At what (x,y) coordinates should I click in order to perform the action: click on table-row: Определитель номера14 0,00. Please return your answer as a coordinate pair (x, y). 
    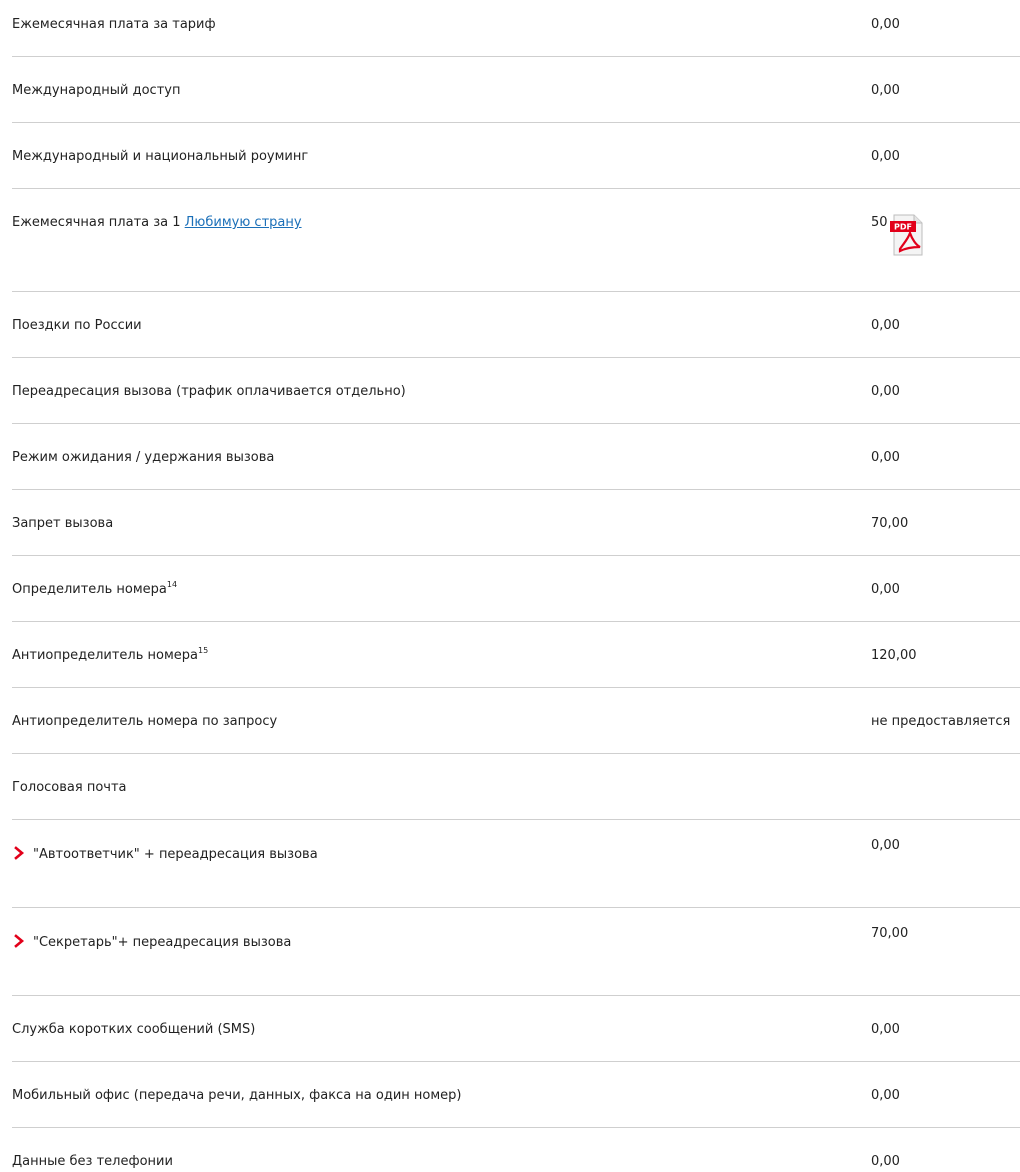
    Looking at the image, I should click on (516, 589).